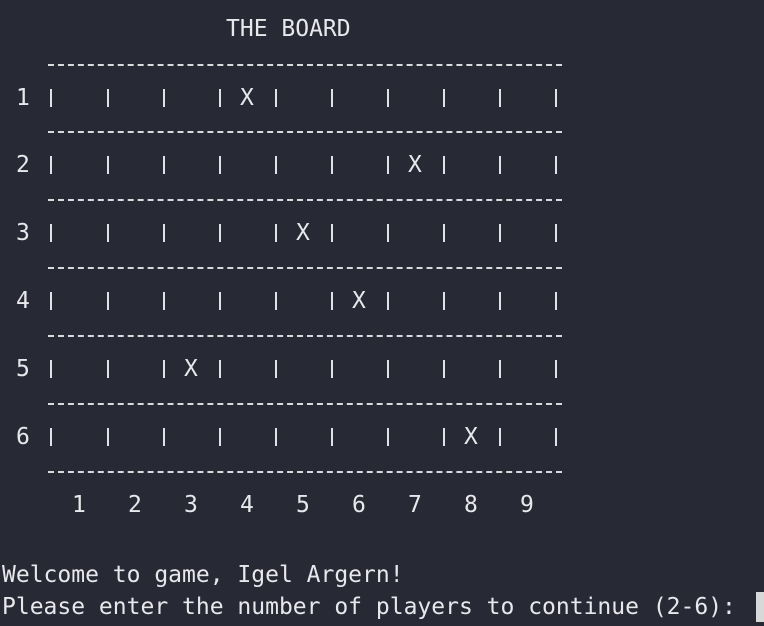 The image size is (764, 626). I want to click on column-label: 1, so click(79, 505).